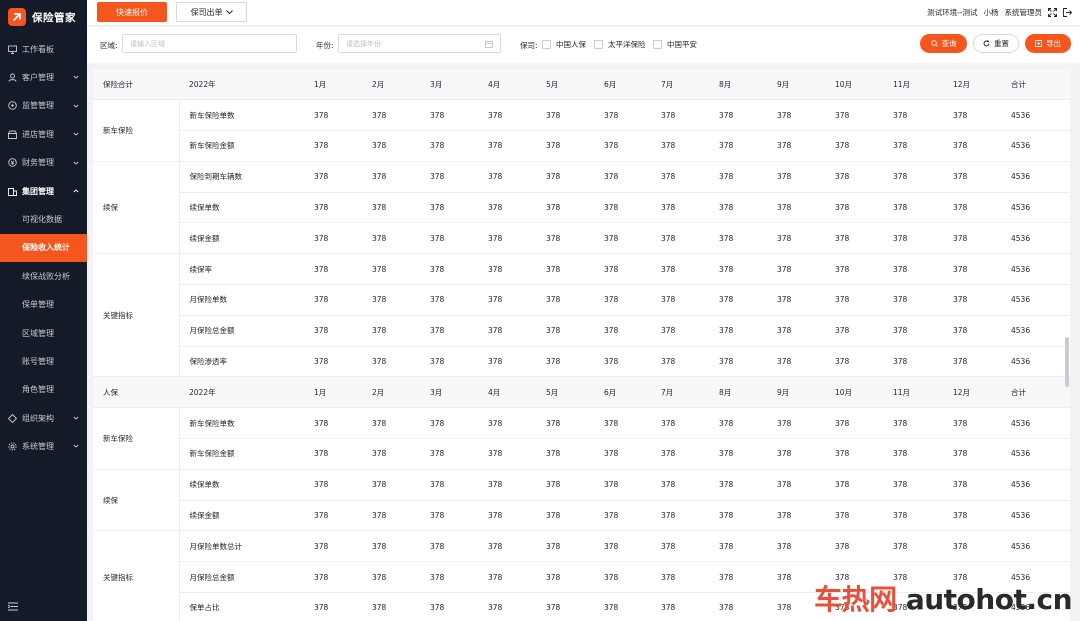 This screenshot has width=1080, height=621. I want to click on checkbox-picc: 中国人保, so click(564, 44).